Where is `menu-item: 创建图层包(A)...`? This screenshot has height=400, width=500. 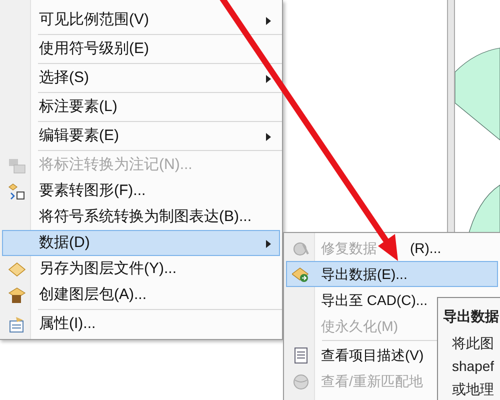 menu-item: 创建图层包(A)... is located at coordinates (92, 295).